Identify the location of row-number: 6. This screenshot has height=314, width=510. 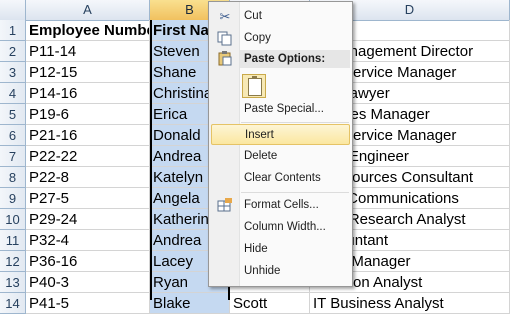
(13, 135).